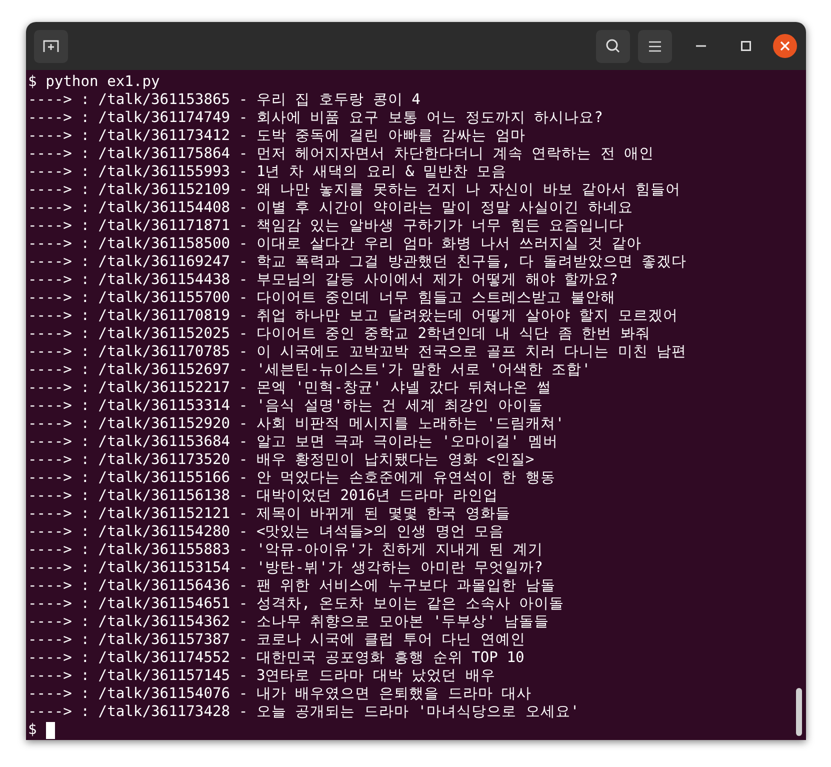 The image size is (831, 767). I want to click on new-tab-icon, so click(51, 46).